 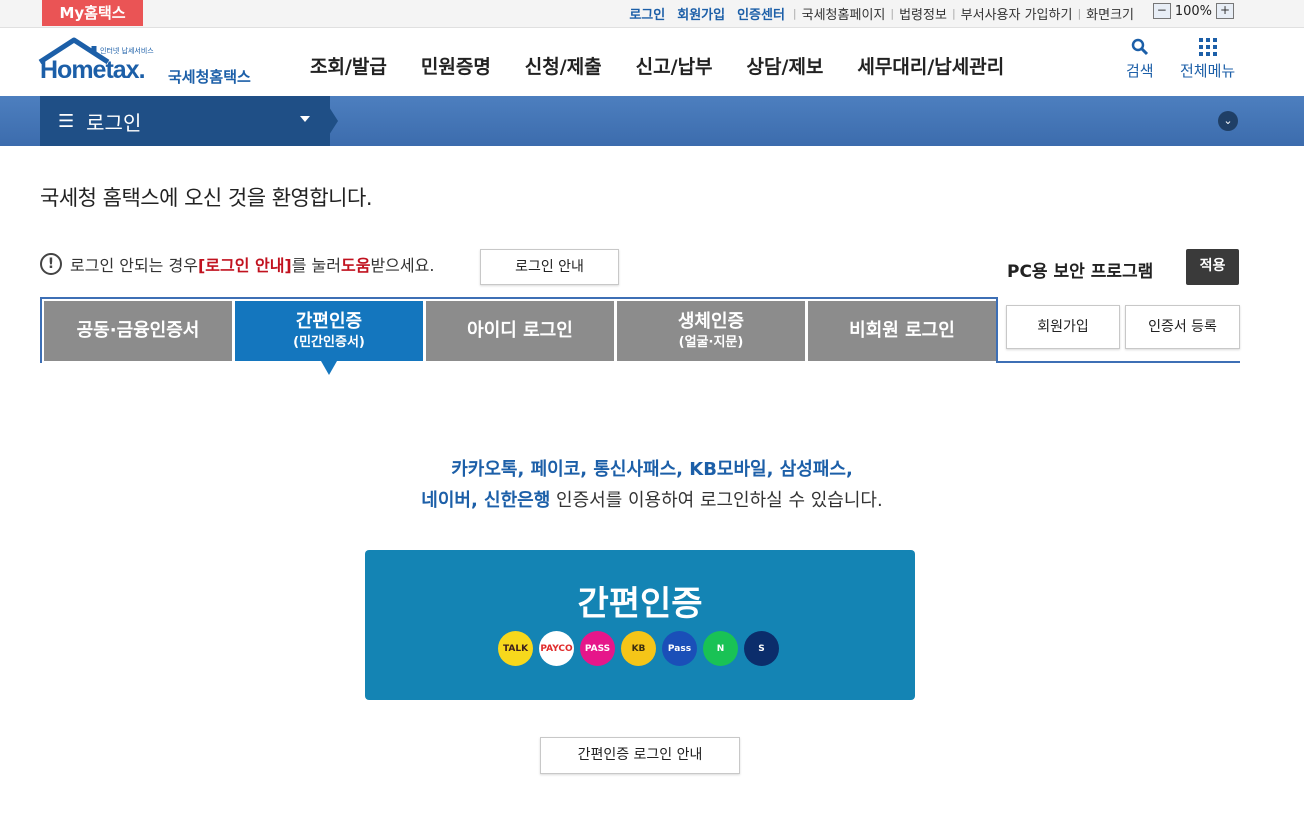 What do you see at coordinates (93, 70) in the screenshot?
I see `logo-text: Hometax.` at bounding box center [93, 70].